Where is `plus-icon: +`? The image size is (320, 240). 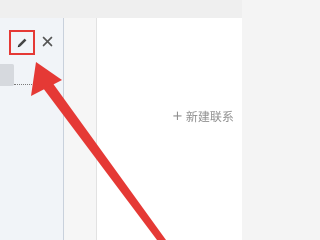
plus-icon: + is located at coordinates (177, 116).